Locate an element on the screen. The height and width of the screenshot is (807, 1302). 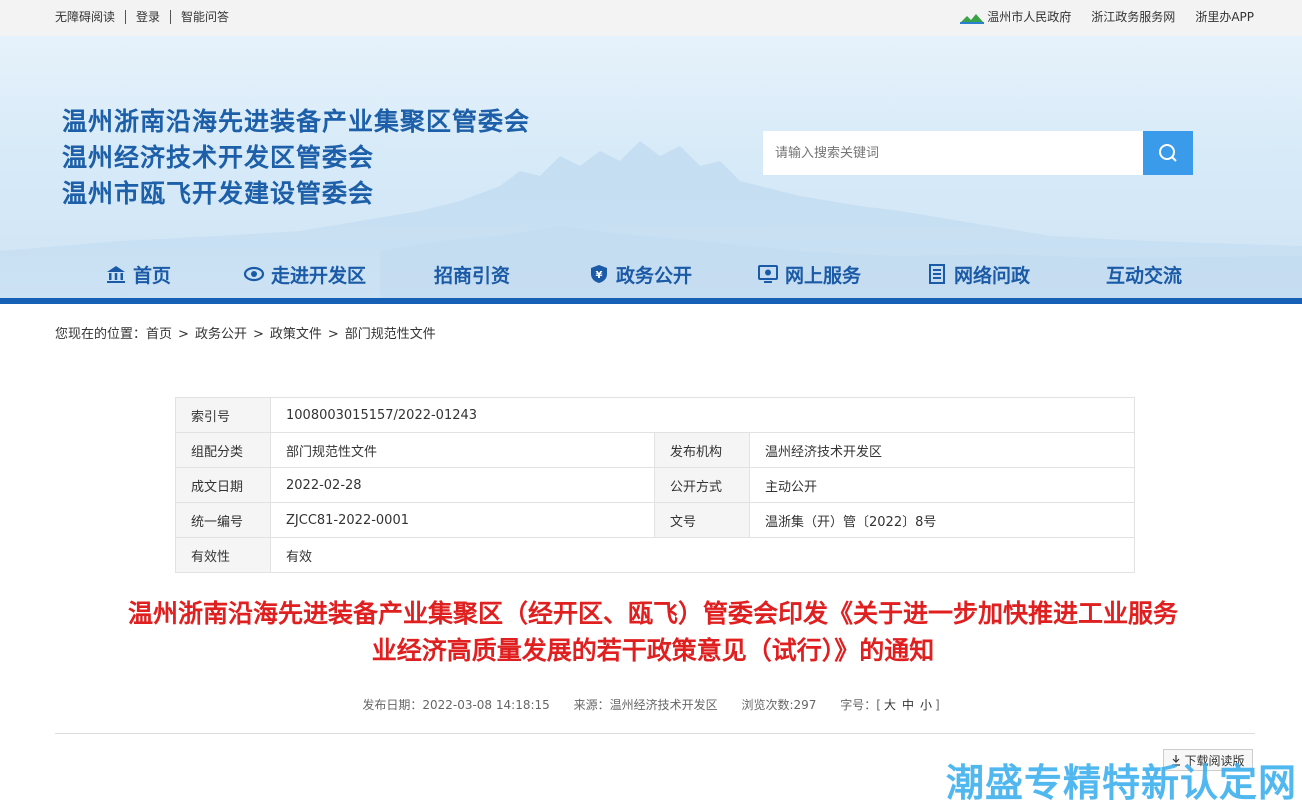
meta-value: 主动公开 is located at coordinates (942, 485).